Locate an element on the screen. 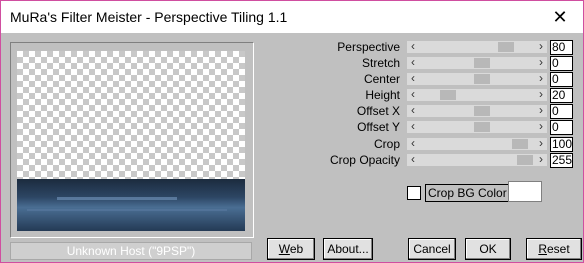 The height and width of the screenshot is (263, 584). perspective-slider-thumb is located at coordinates (506, 47).